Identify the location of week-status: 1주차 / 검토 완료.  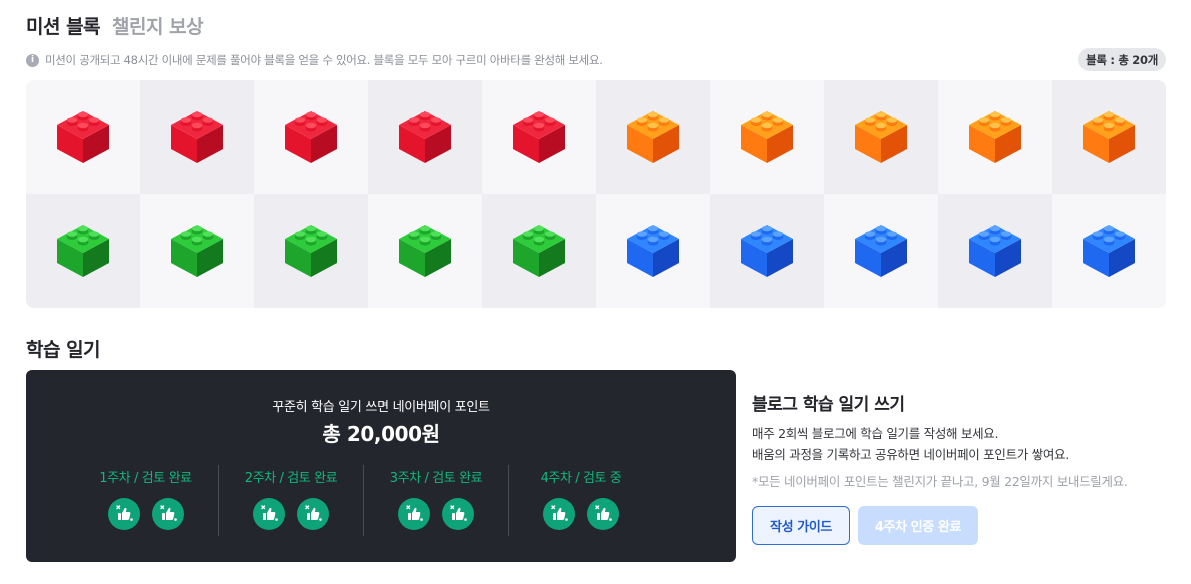
(145, 500).